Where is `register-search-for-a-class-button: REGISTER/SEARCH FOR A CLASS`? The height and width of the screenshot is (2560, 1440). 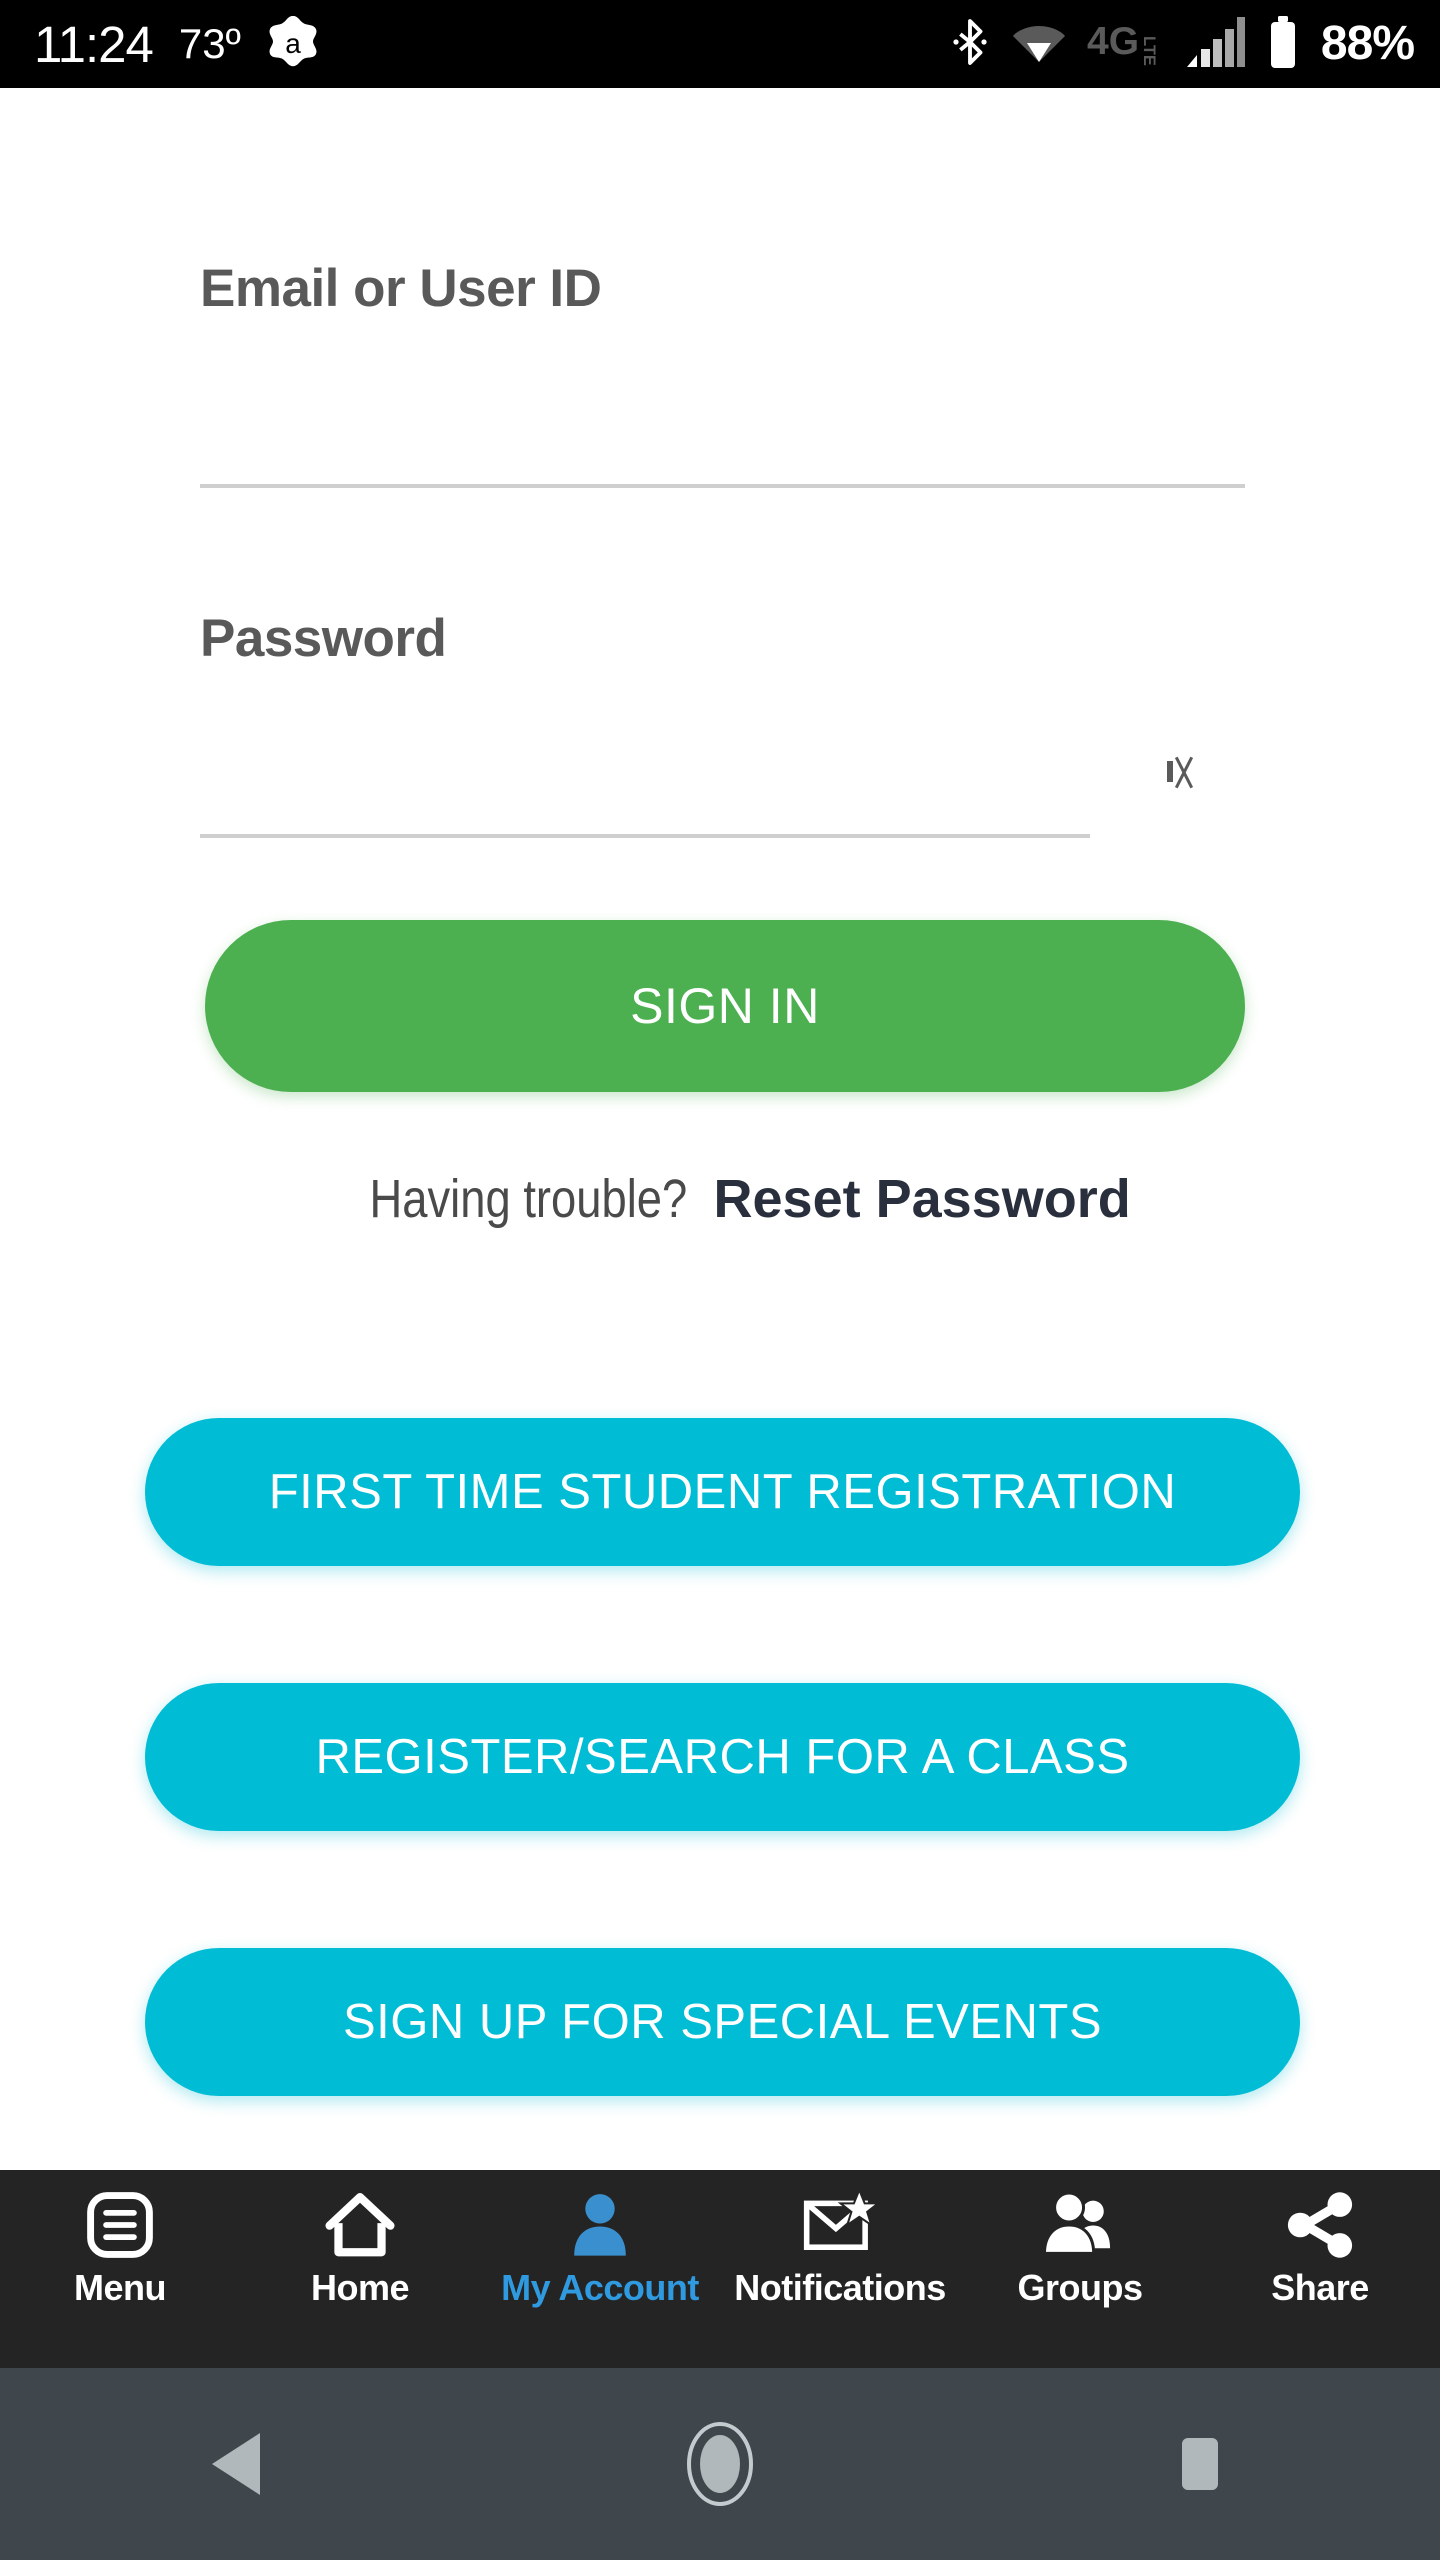 register-search-for-a-class-button: REGISTER/SEARCH FOR A CLASS is located at coordinates (722, 1757).